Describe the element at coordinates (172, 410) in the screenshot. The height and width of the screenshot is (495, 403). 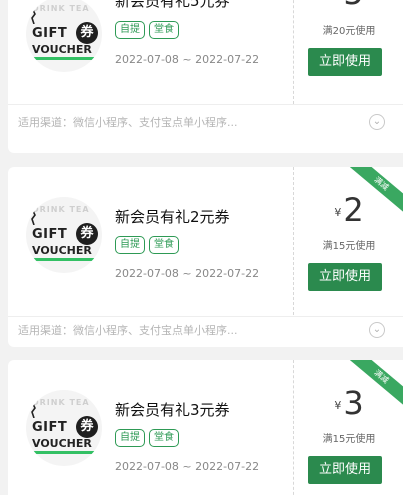
I see `coupon-title: 新会员有礼3元券` at that location.